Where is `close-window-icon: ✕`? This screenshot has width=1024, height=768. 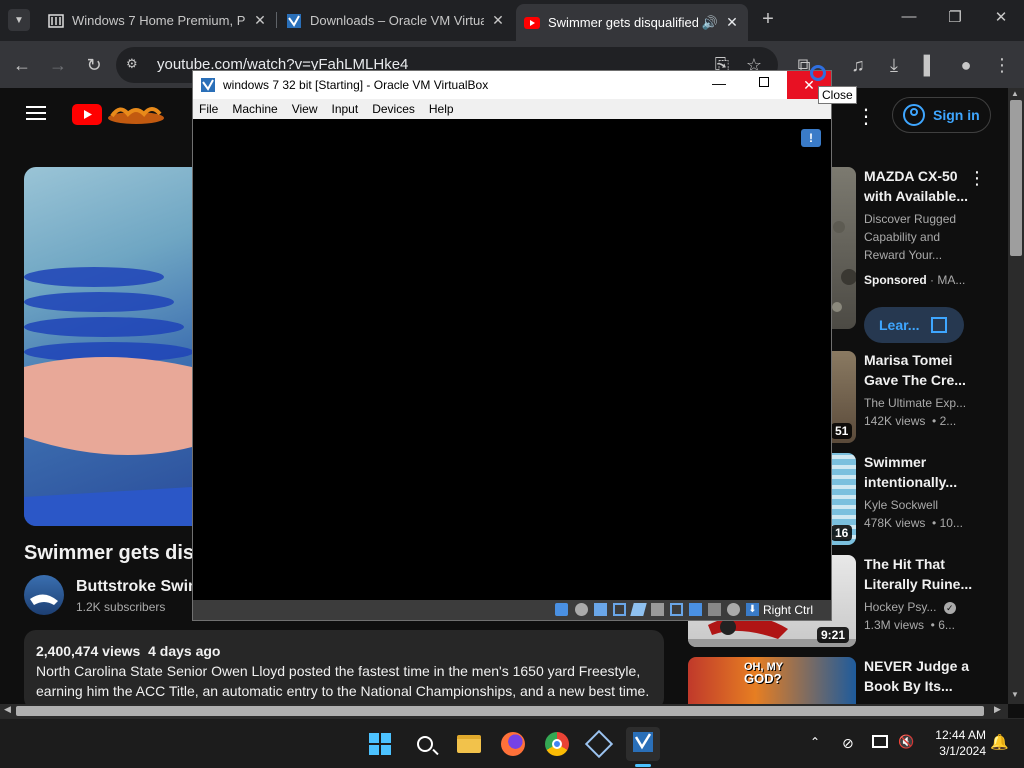
close-window-icon: ✕ is located at coordinates (1001, 17).